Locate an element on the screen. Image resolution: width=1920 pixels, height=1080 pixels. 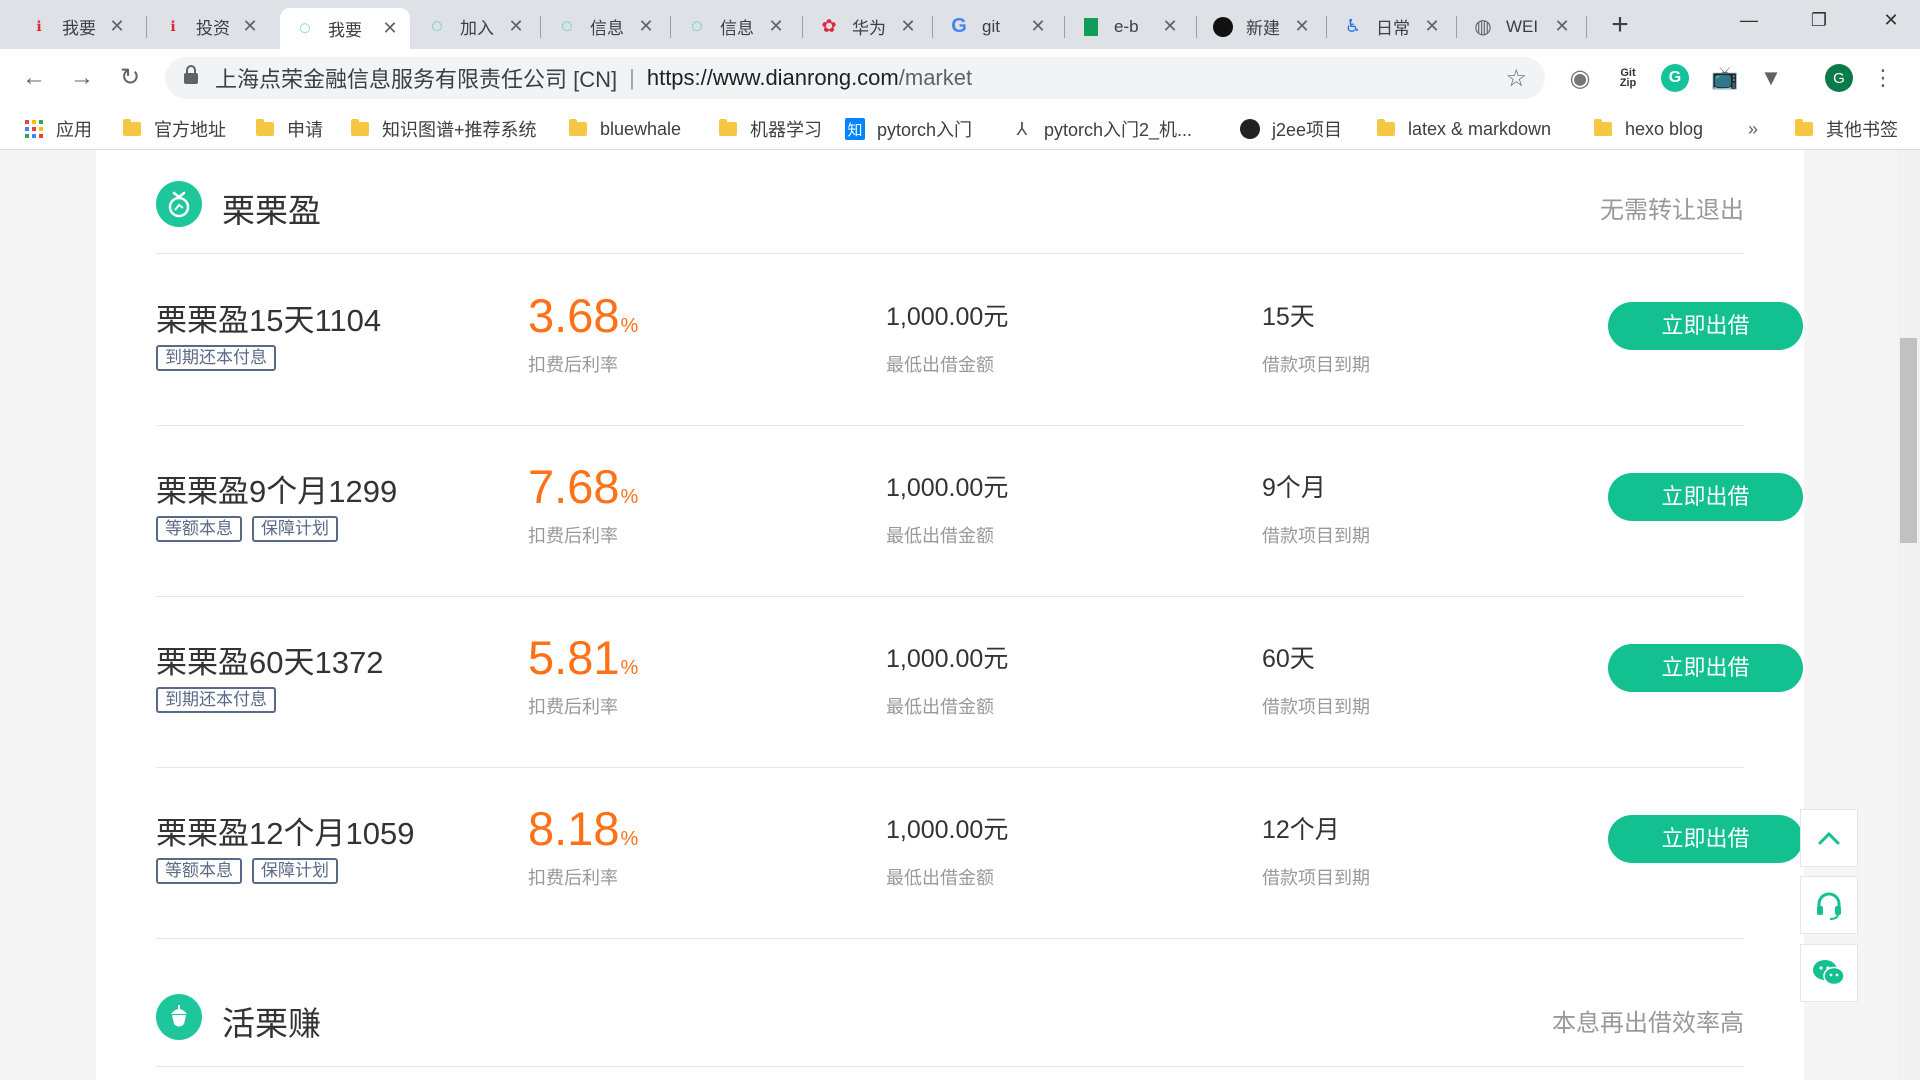
interest-rate: 7.68% is located at coordinates (583, 486).